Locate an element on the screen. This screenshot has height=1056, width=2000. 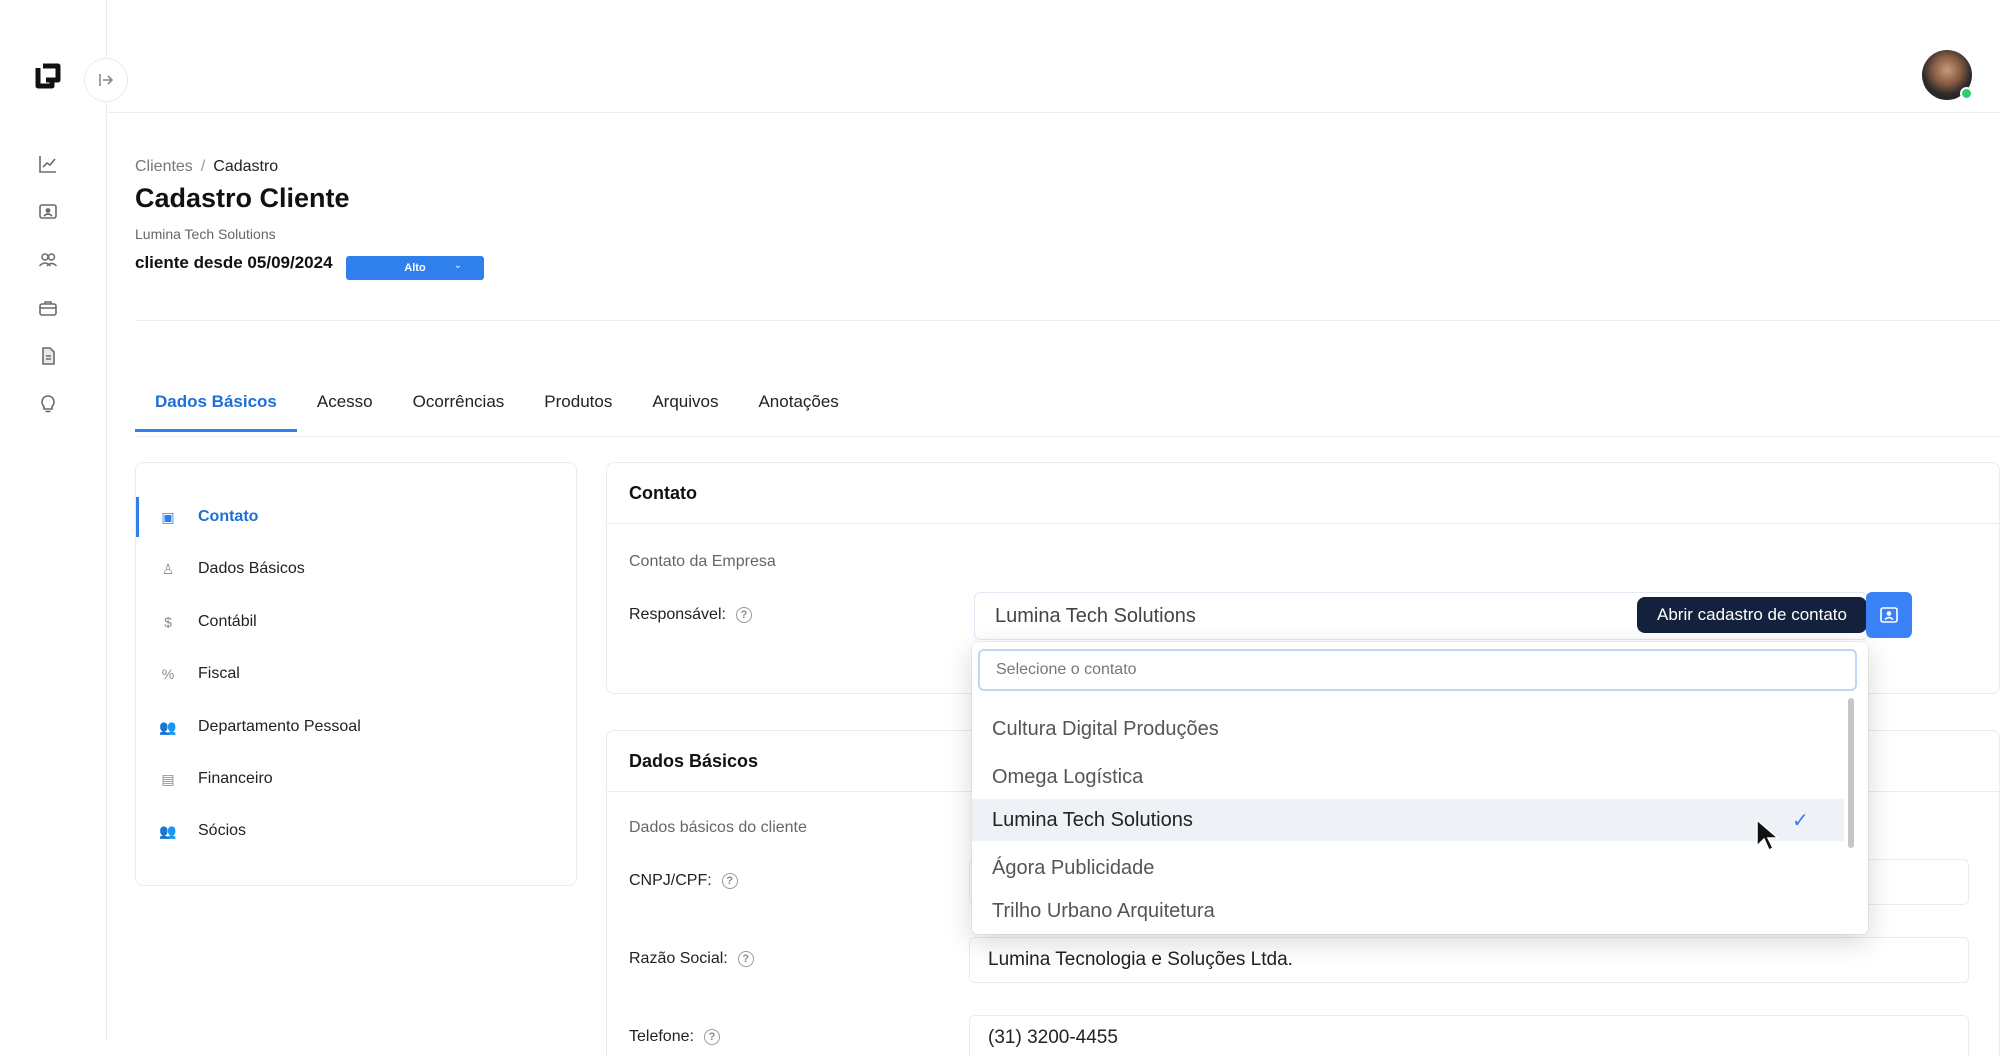
menu-item-label: Departamento Pessoal is located at coordinates (279, 726).